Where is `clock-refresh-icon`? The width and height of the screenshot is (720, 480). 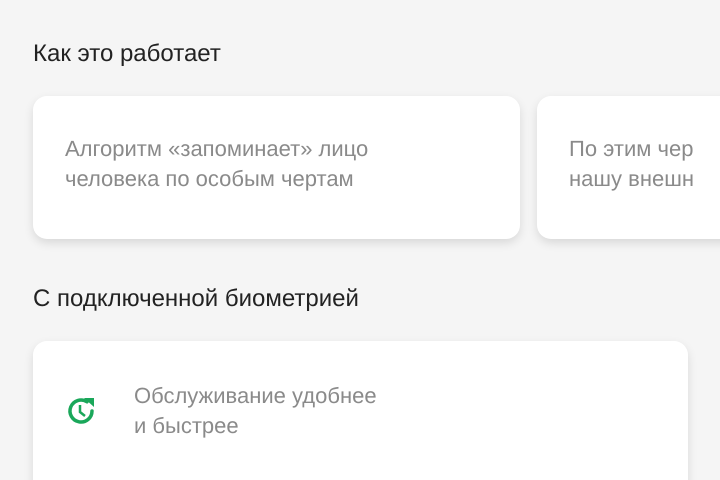 clock-refresh-icon is located at coordinates (81, 411).